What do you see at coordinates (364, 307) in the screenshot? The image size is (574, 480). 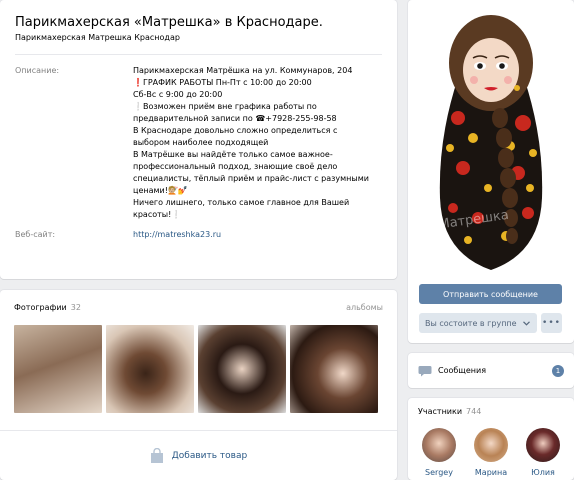 I see `albums-link: альбомы` at bounding box center [364, 307].